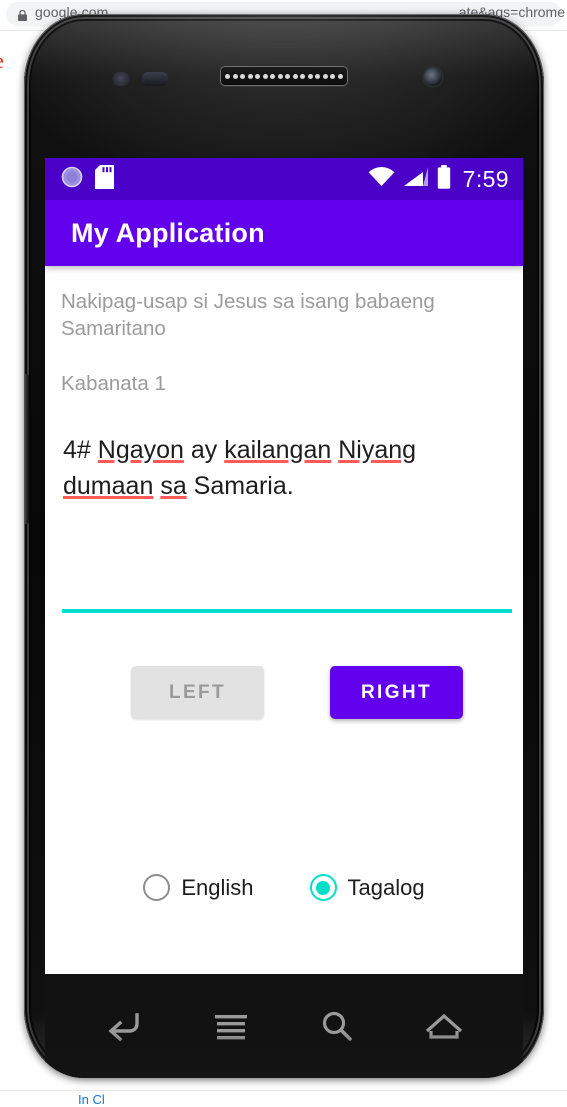  I want to click on app-bar-title: My Application, so click(168, 232).